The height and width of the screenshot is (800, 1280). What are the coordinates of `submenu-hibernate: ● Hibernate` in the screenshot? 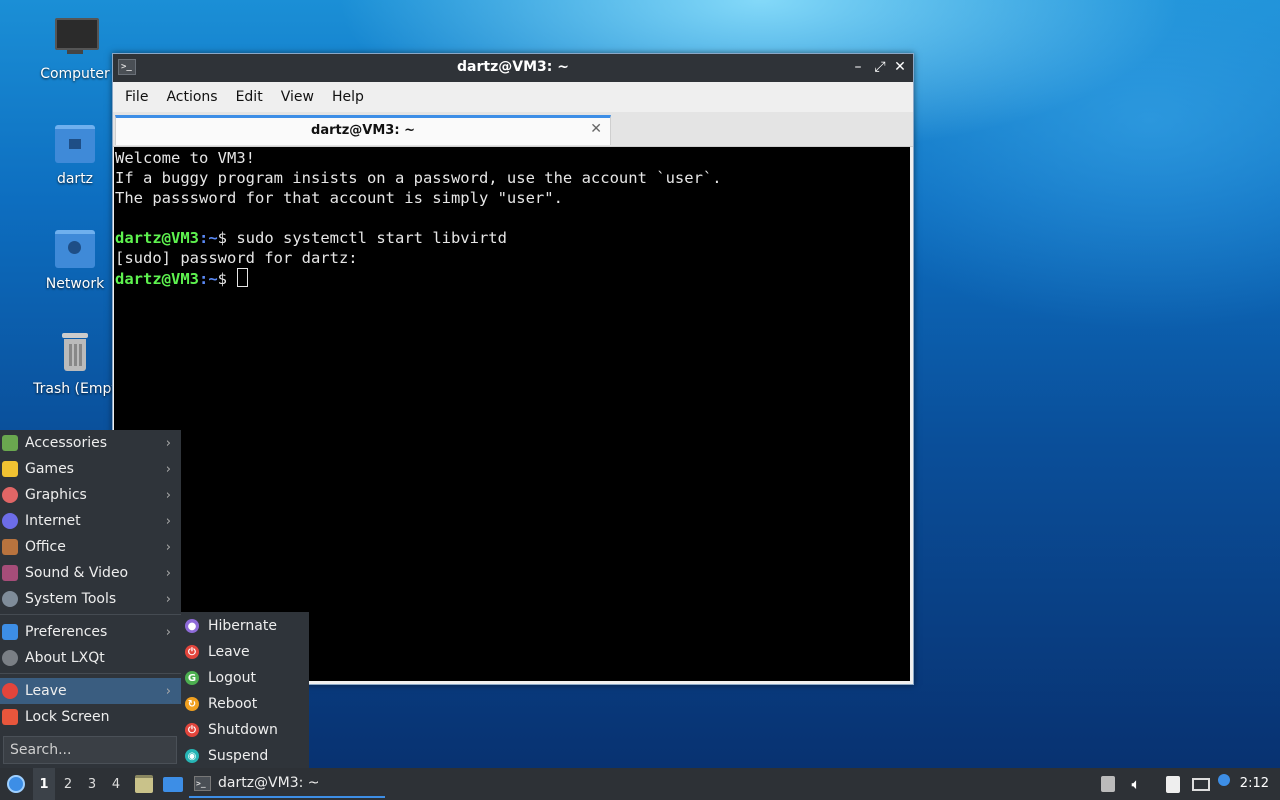 It's located at (245, 626).